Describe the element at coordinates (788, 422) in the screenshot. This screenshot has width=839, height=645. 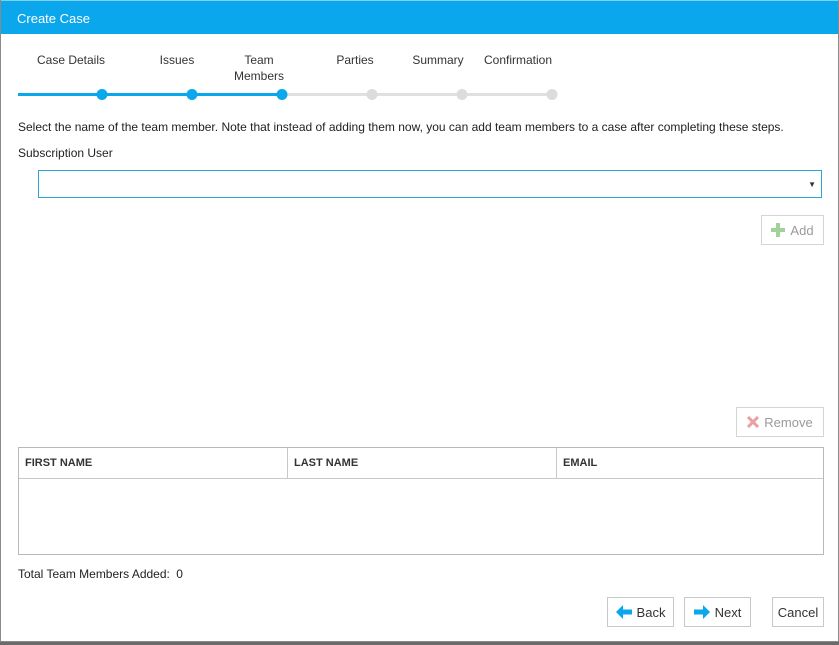
I see `remove-button-label: Remove` at that location.